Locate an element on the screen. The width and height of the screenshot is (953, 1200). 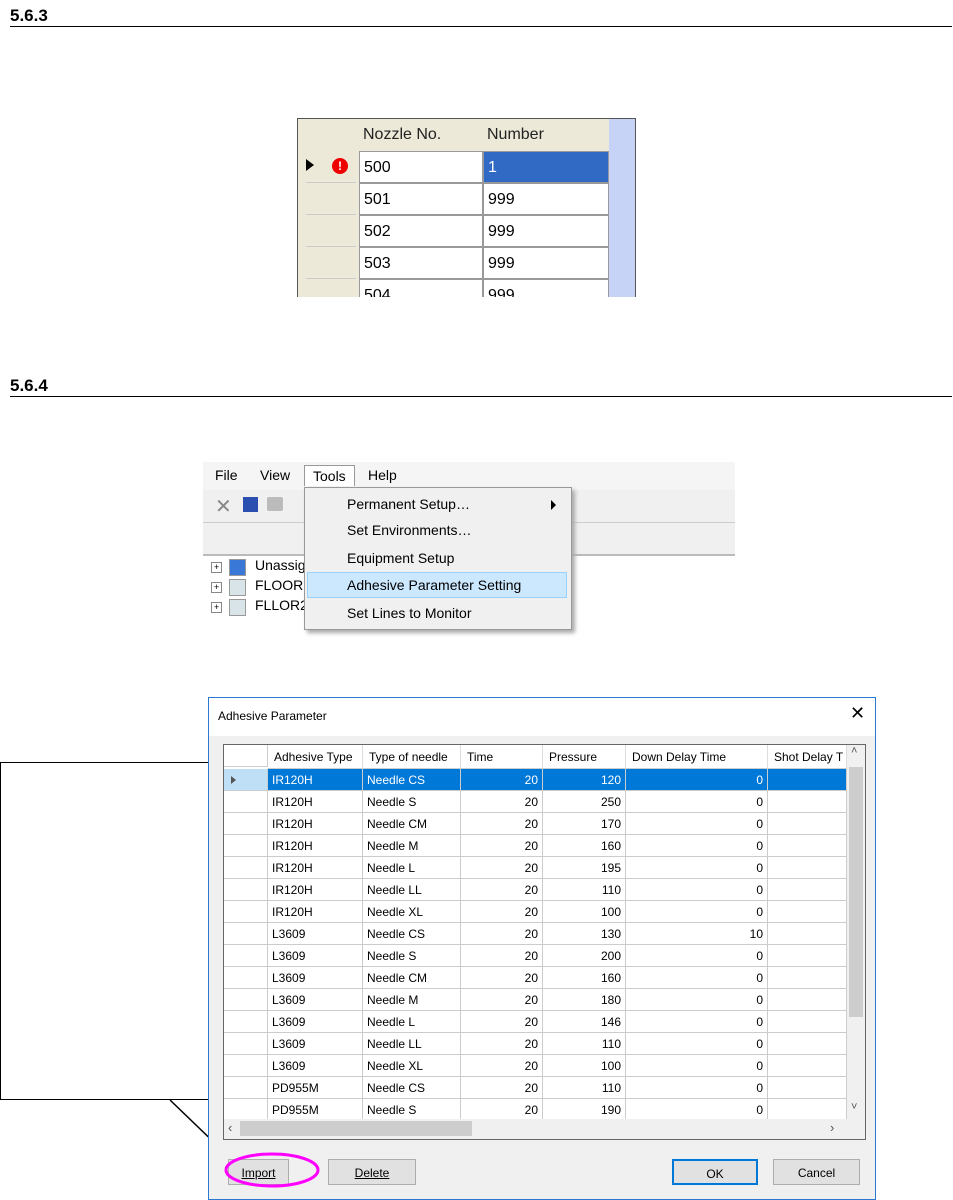
grid-cell: Needle CS is located at coordinates (412, 780).